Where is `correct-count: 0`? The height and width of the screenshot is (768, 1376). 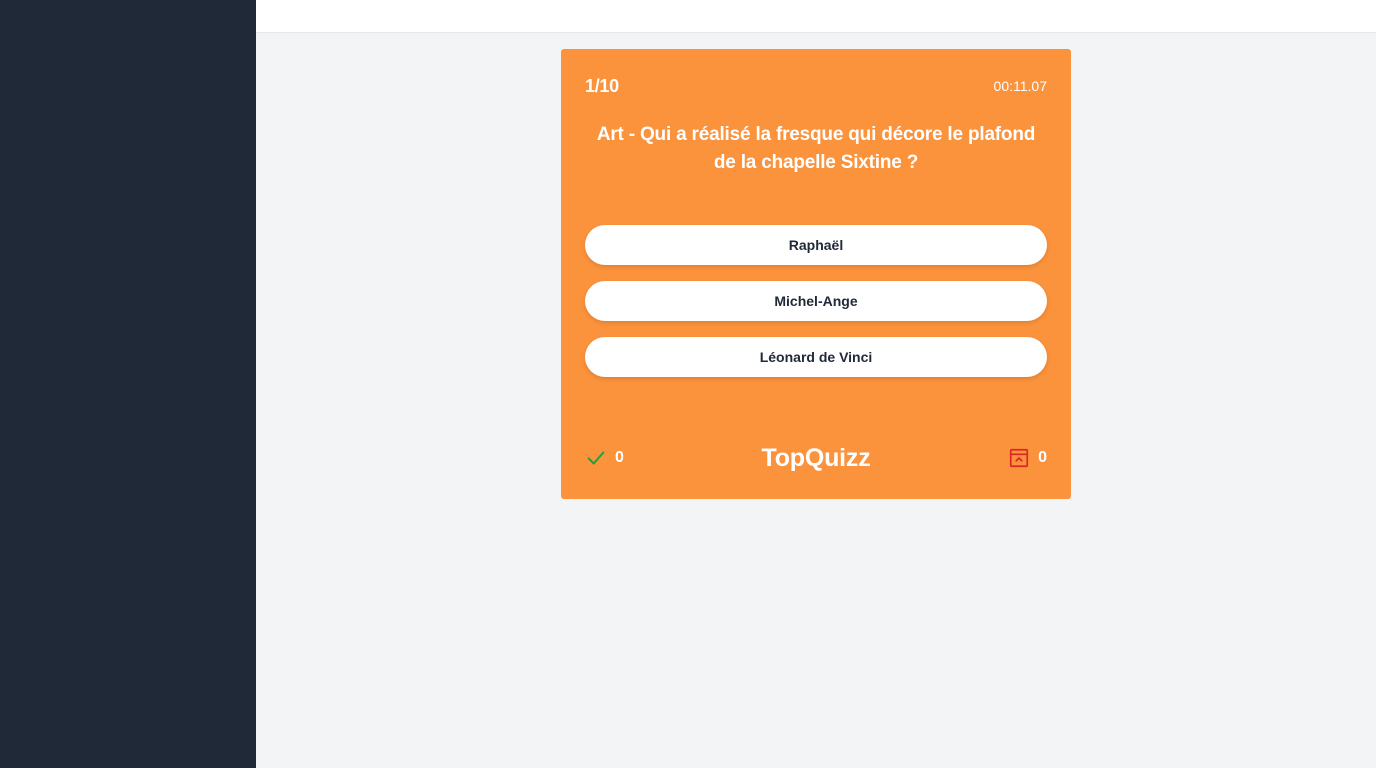 correct-count: 0 is located at coordinates (619, 457).